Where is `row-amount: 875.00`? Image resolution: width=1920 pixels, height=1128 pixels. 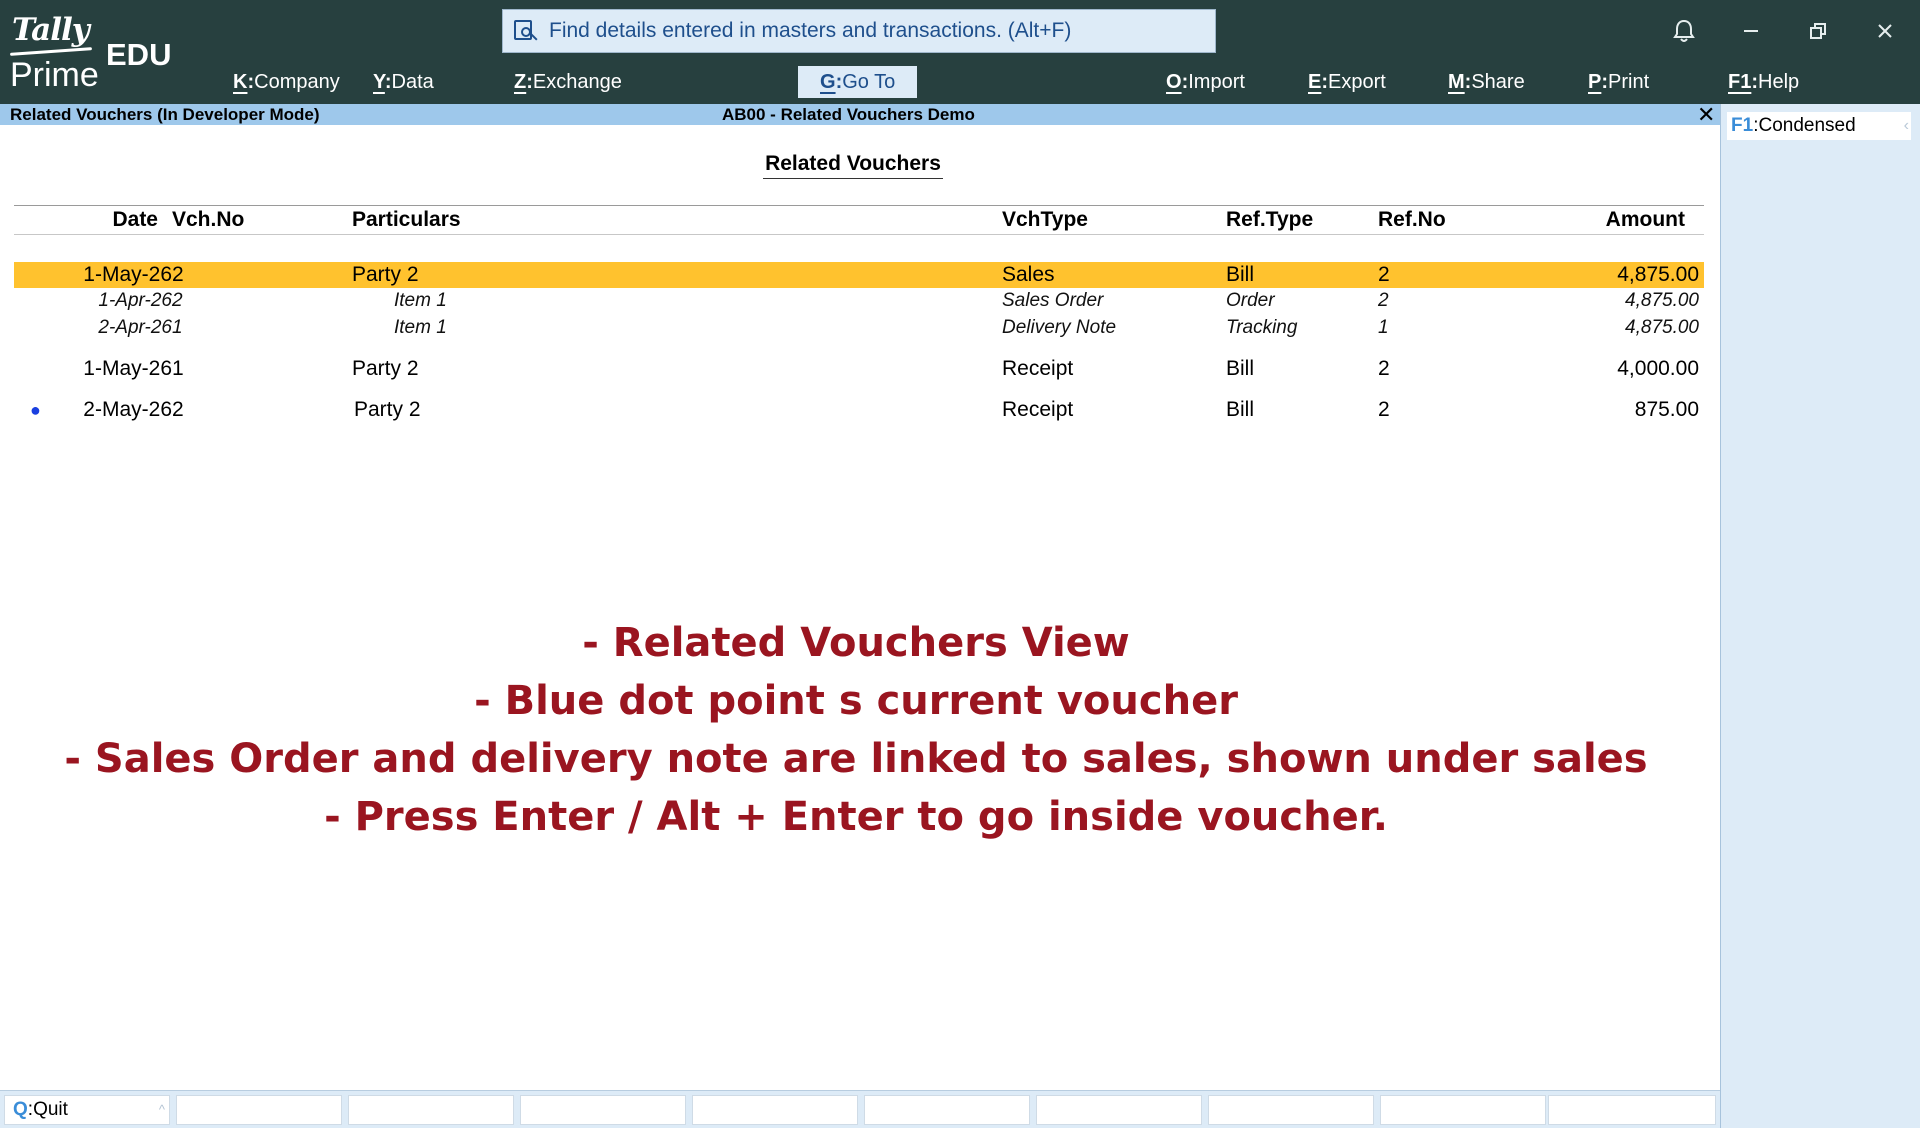 row-amount: 875.00 is located at coordinates (1666, 409).